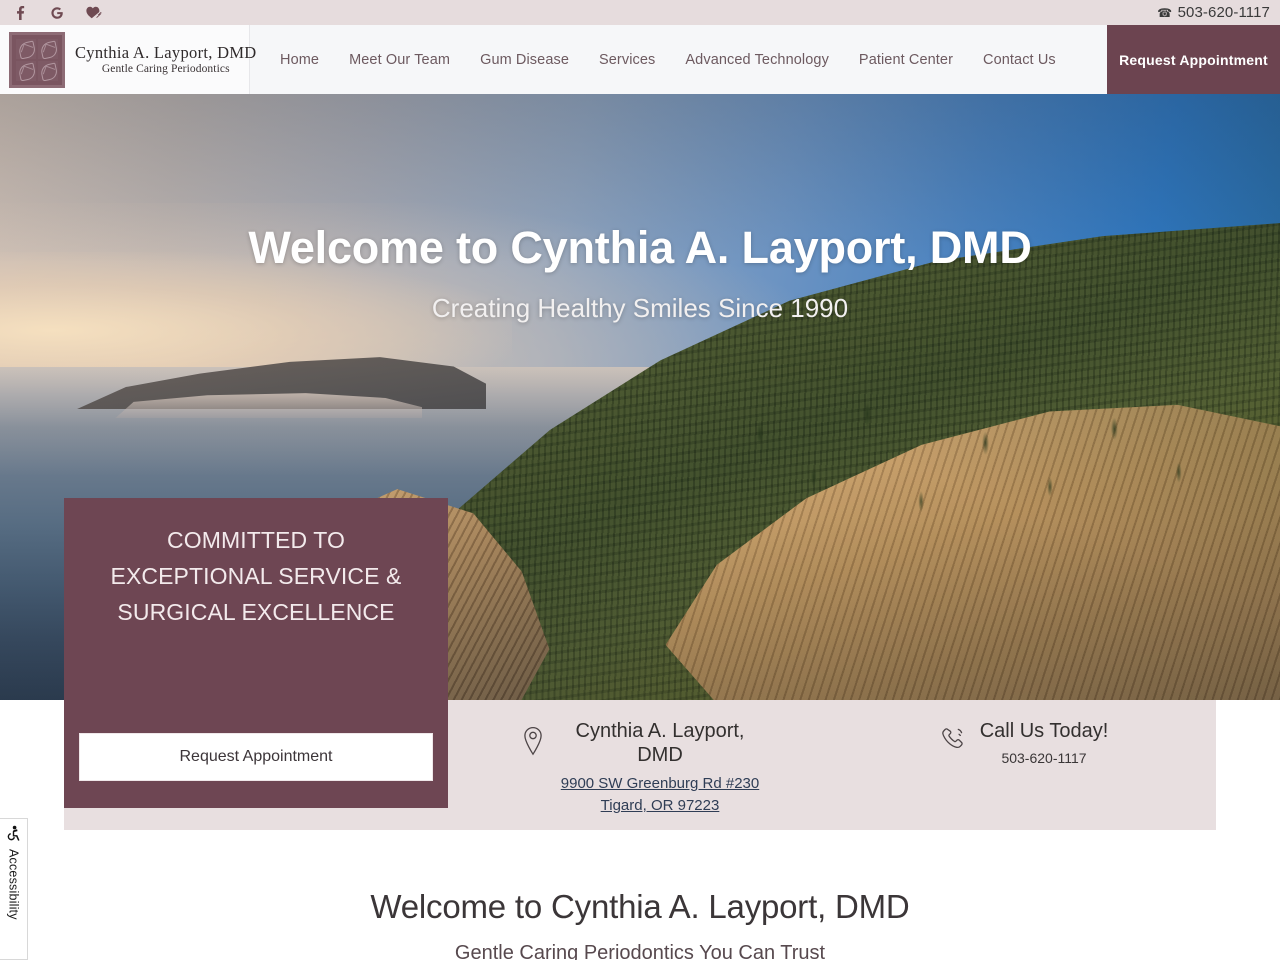 Image resolution: width=1280 pixels, height=960 pixels. I want to click on google-icon, so click(57, 13).